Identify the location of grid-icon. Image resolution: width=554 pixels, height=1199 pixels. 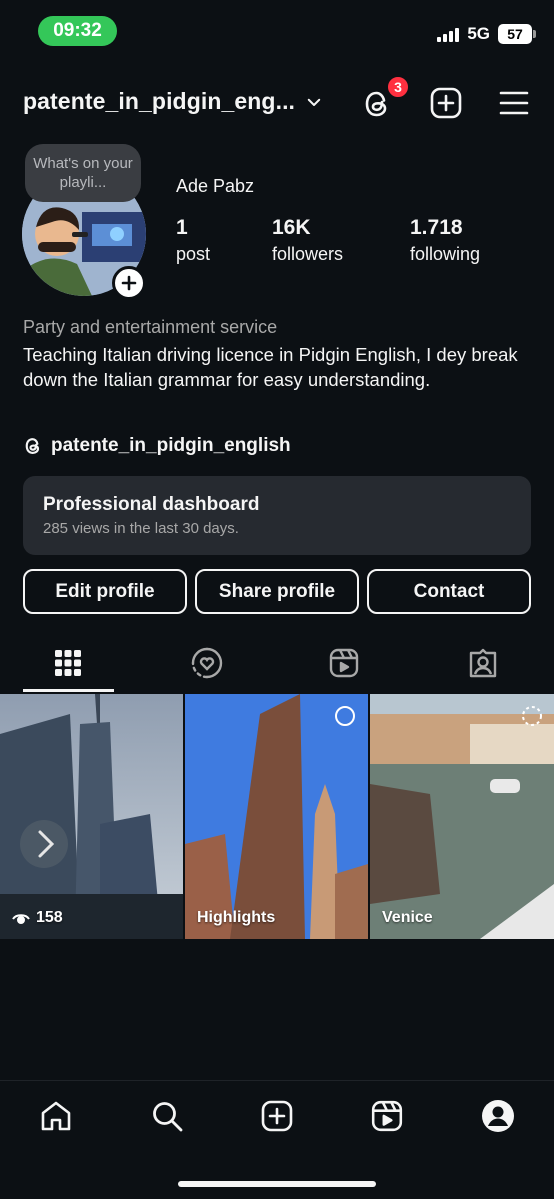
(68, 663).